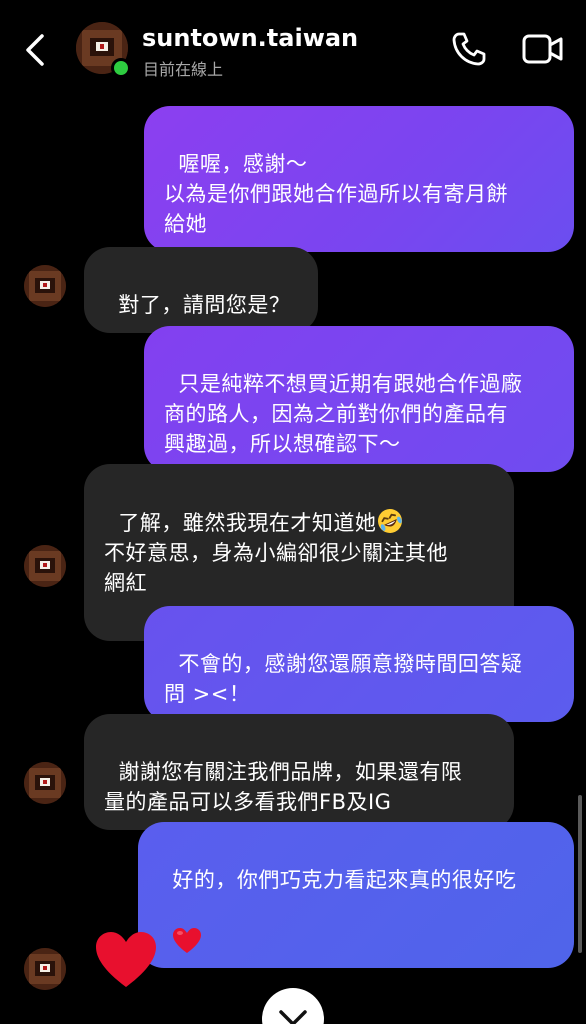 This screenshot has height=1024, width=586. I want to click on message-text: 不會的，感謝您還願意撥時間回答疑 問 ><！, so click(343, 679).